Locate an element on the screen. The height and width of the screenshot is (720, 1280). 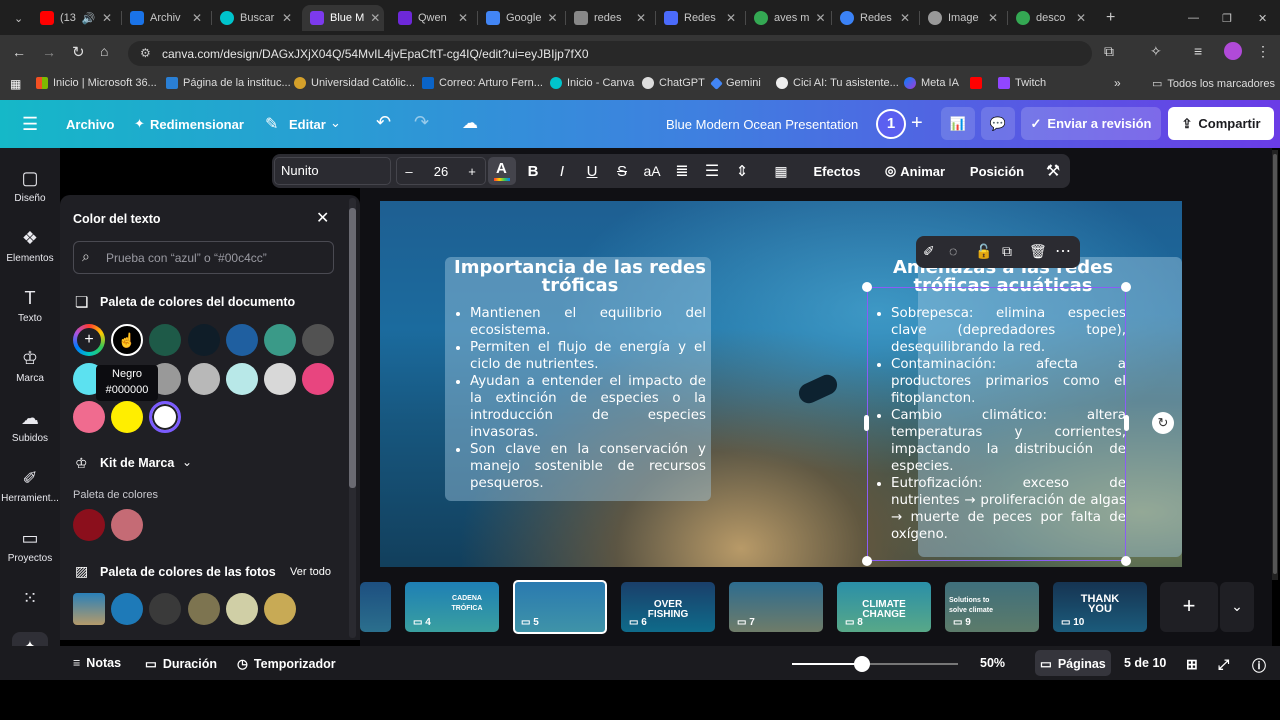
minimize-button: — is located at coordinates (1190, 18).